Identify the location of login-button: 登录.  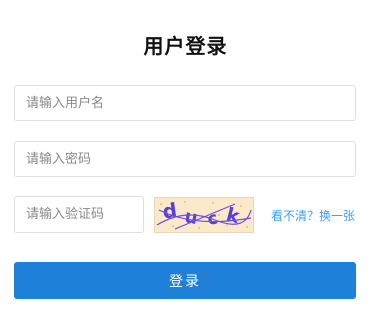
(185, 280).